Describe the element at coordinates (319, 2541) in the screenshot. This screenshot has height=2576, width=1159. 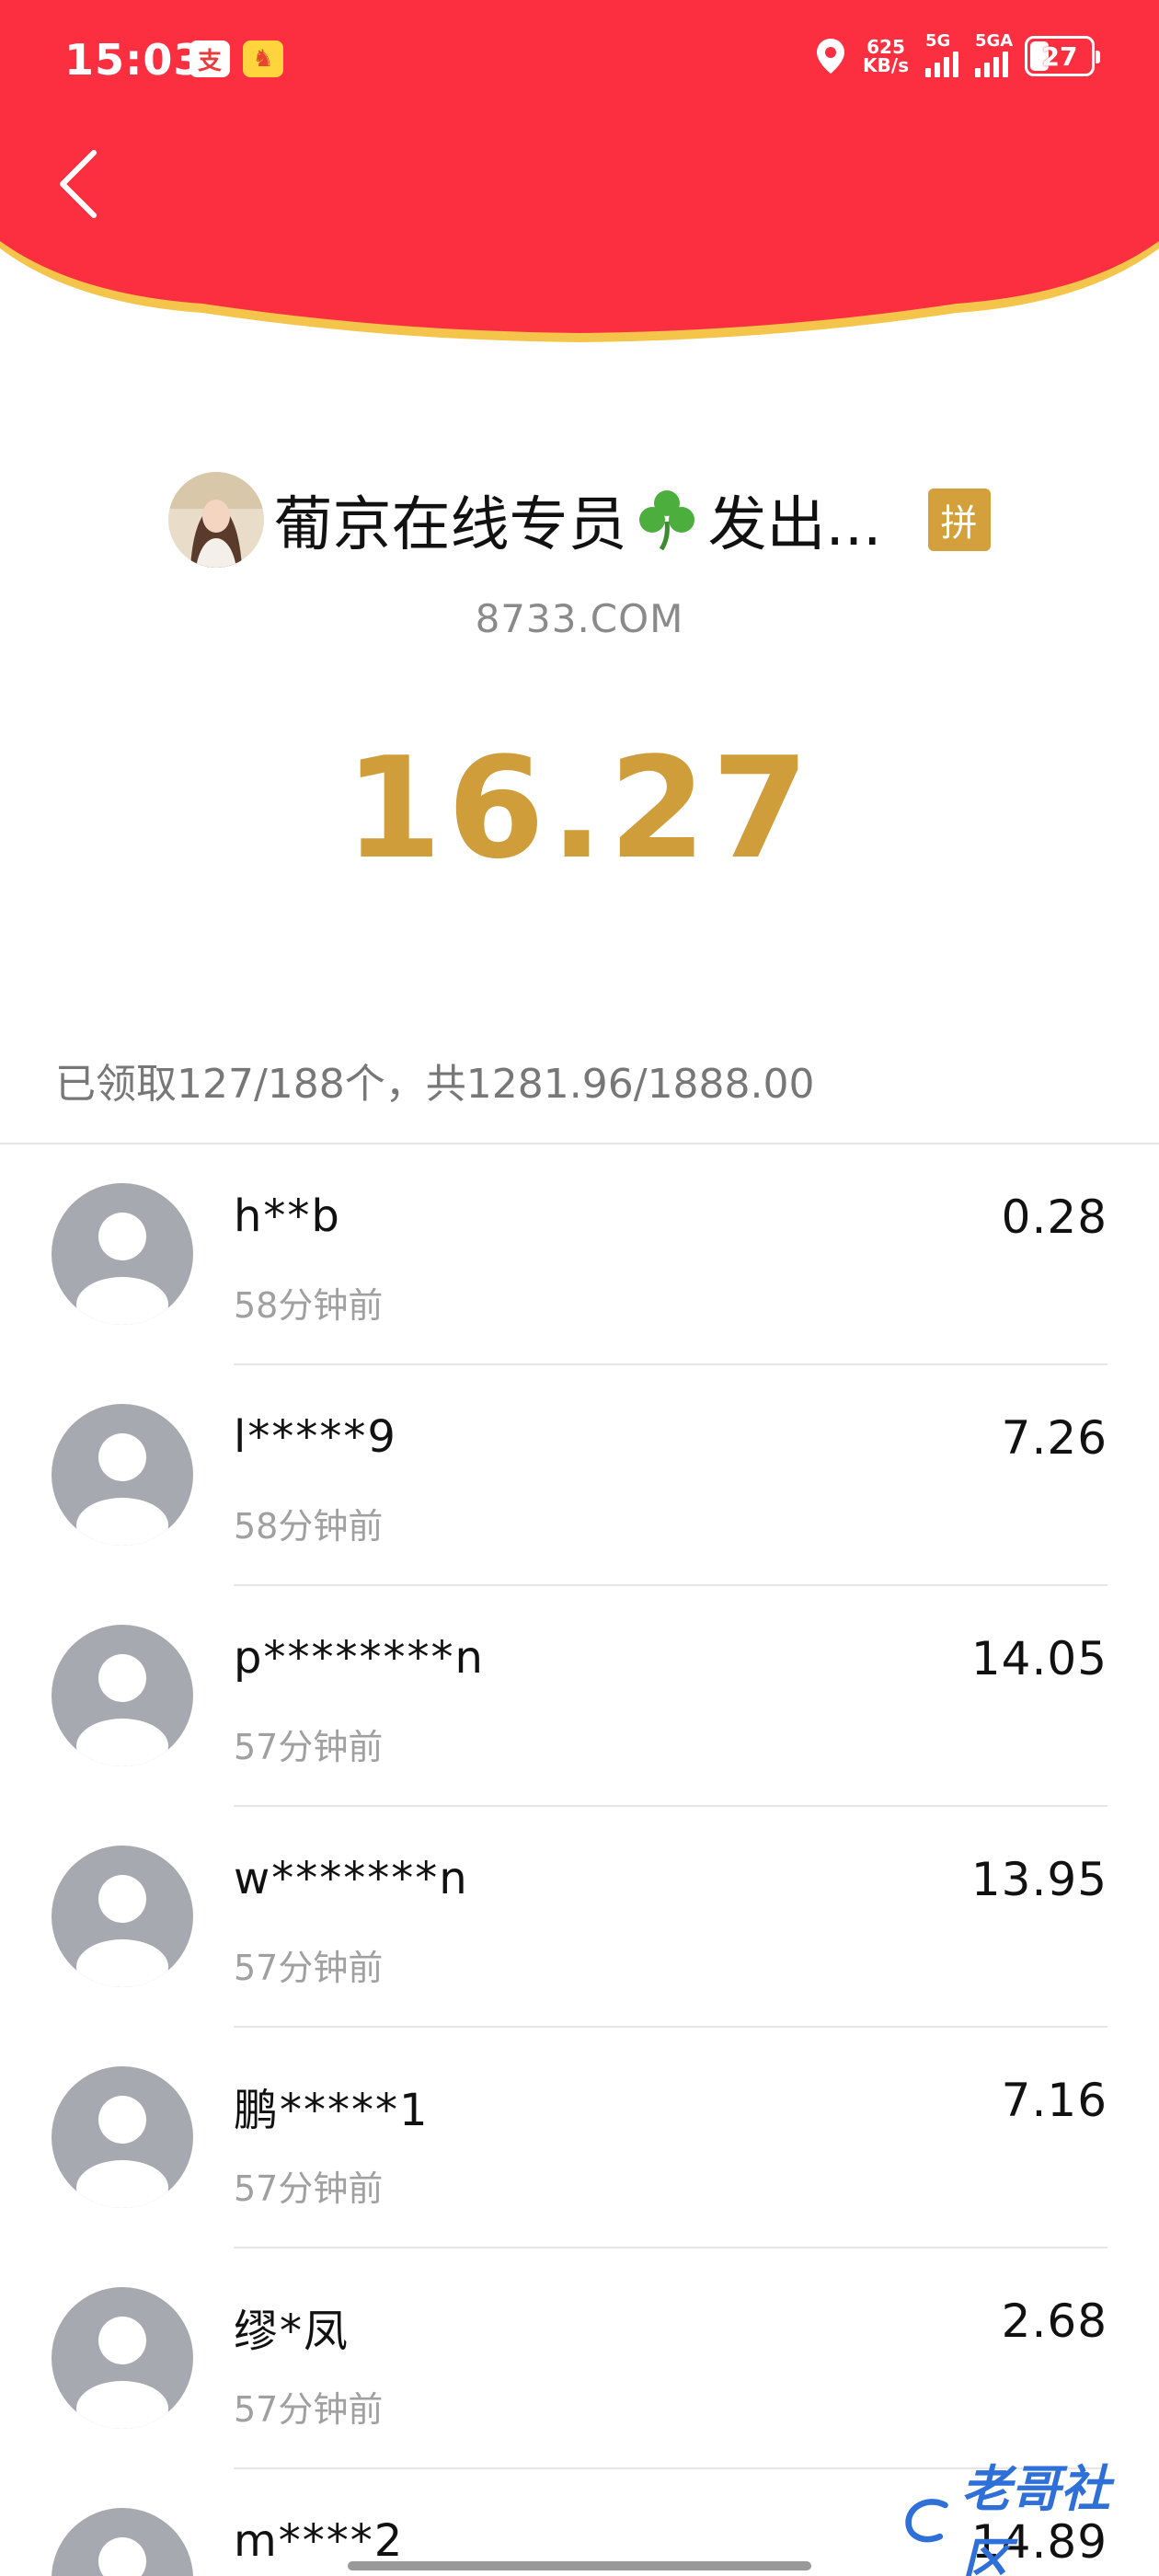
I see `recipient-name: m****2` at that location.